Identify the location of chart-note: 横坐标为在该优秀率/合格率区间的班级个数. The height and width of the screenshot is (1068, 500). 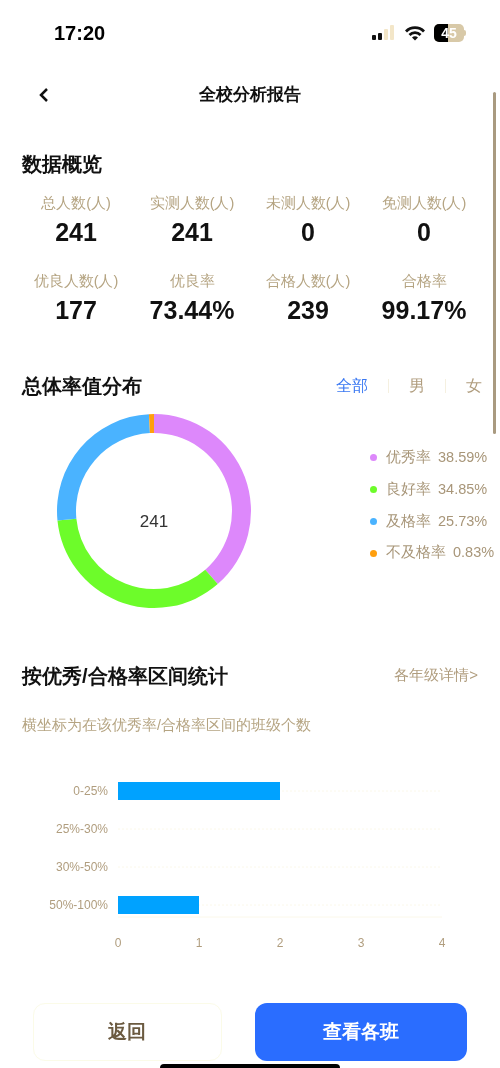
(167, 725).